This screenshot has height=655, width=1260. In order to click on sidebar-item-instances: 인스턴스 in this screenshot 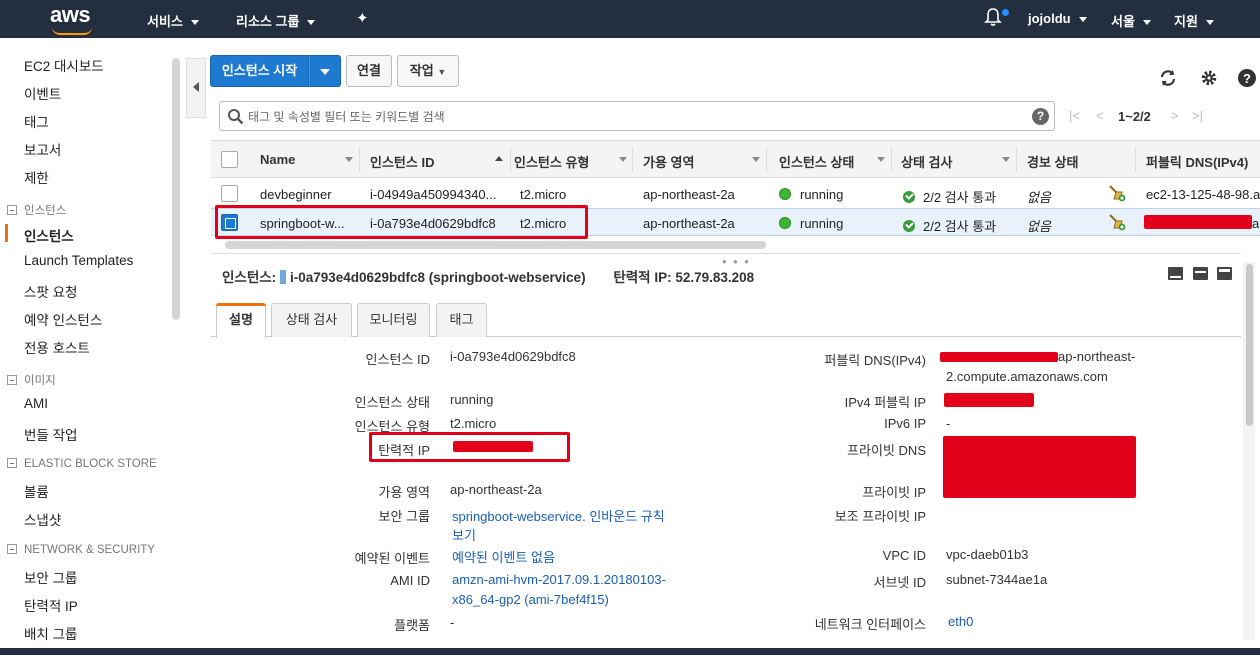, I will do `click(49, 235)`.